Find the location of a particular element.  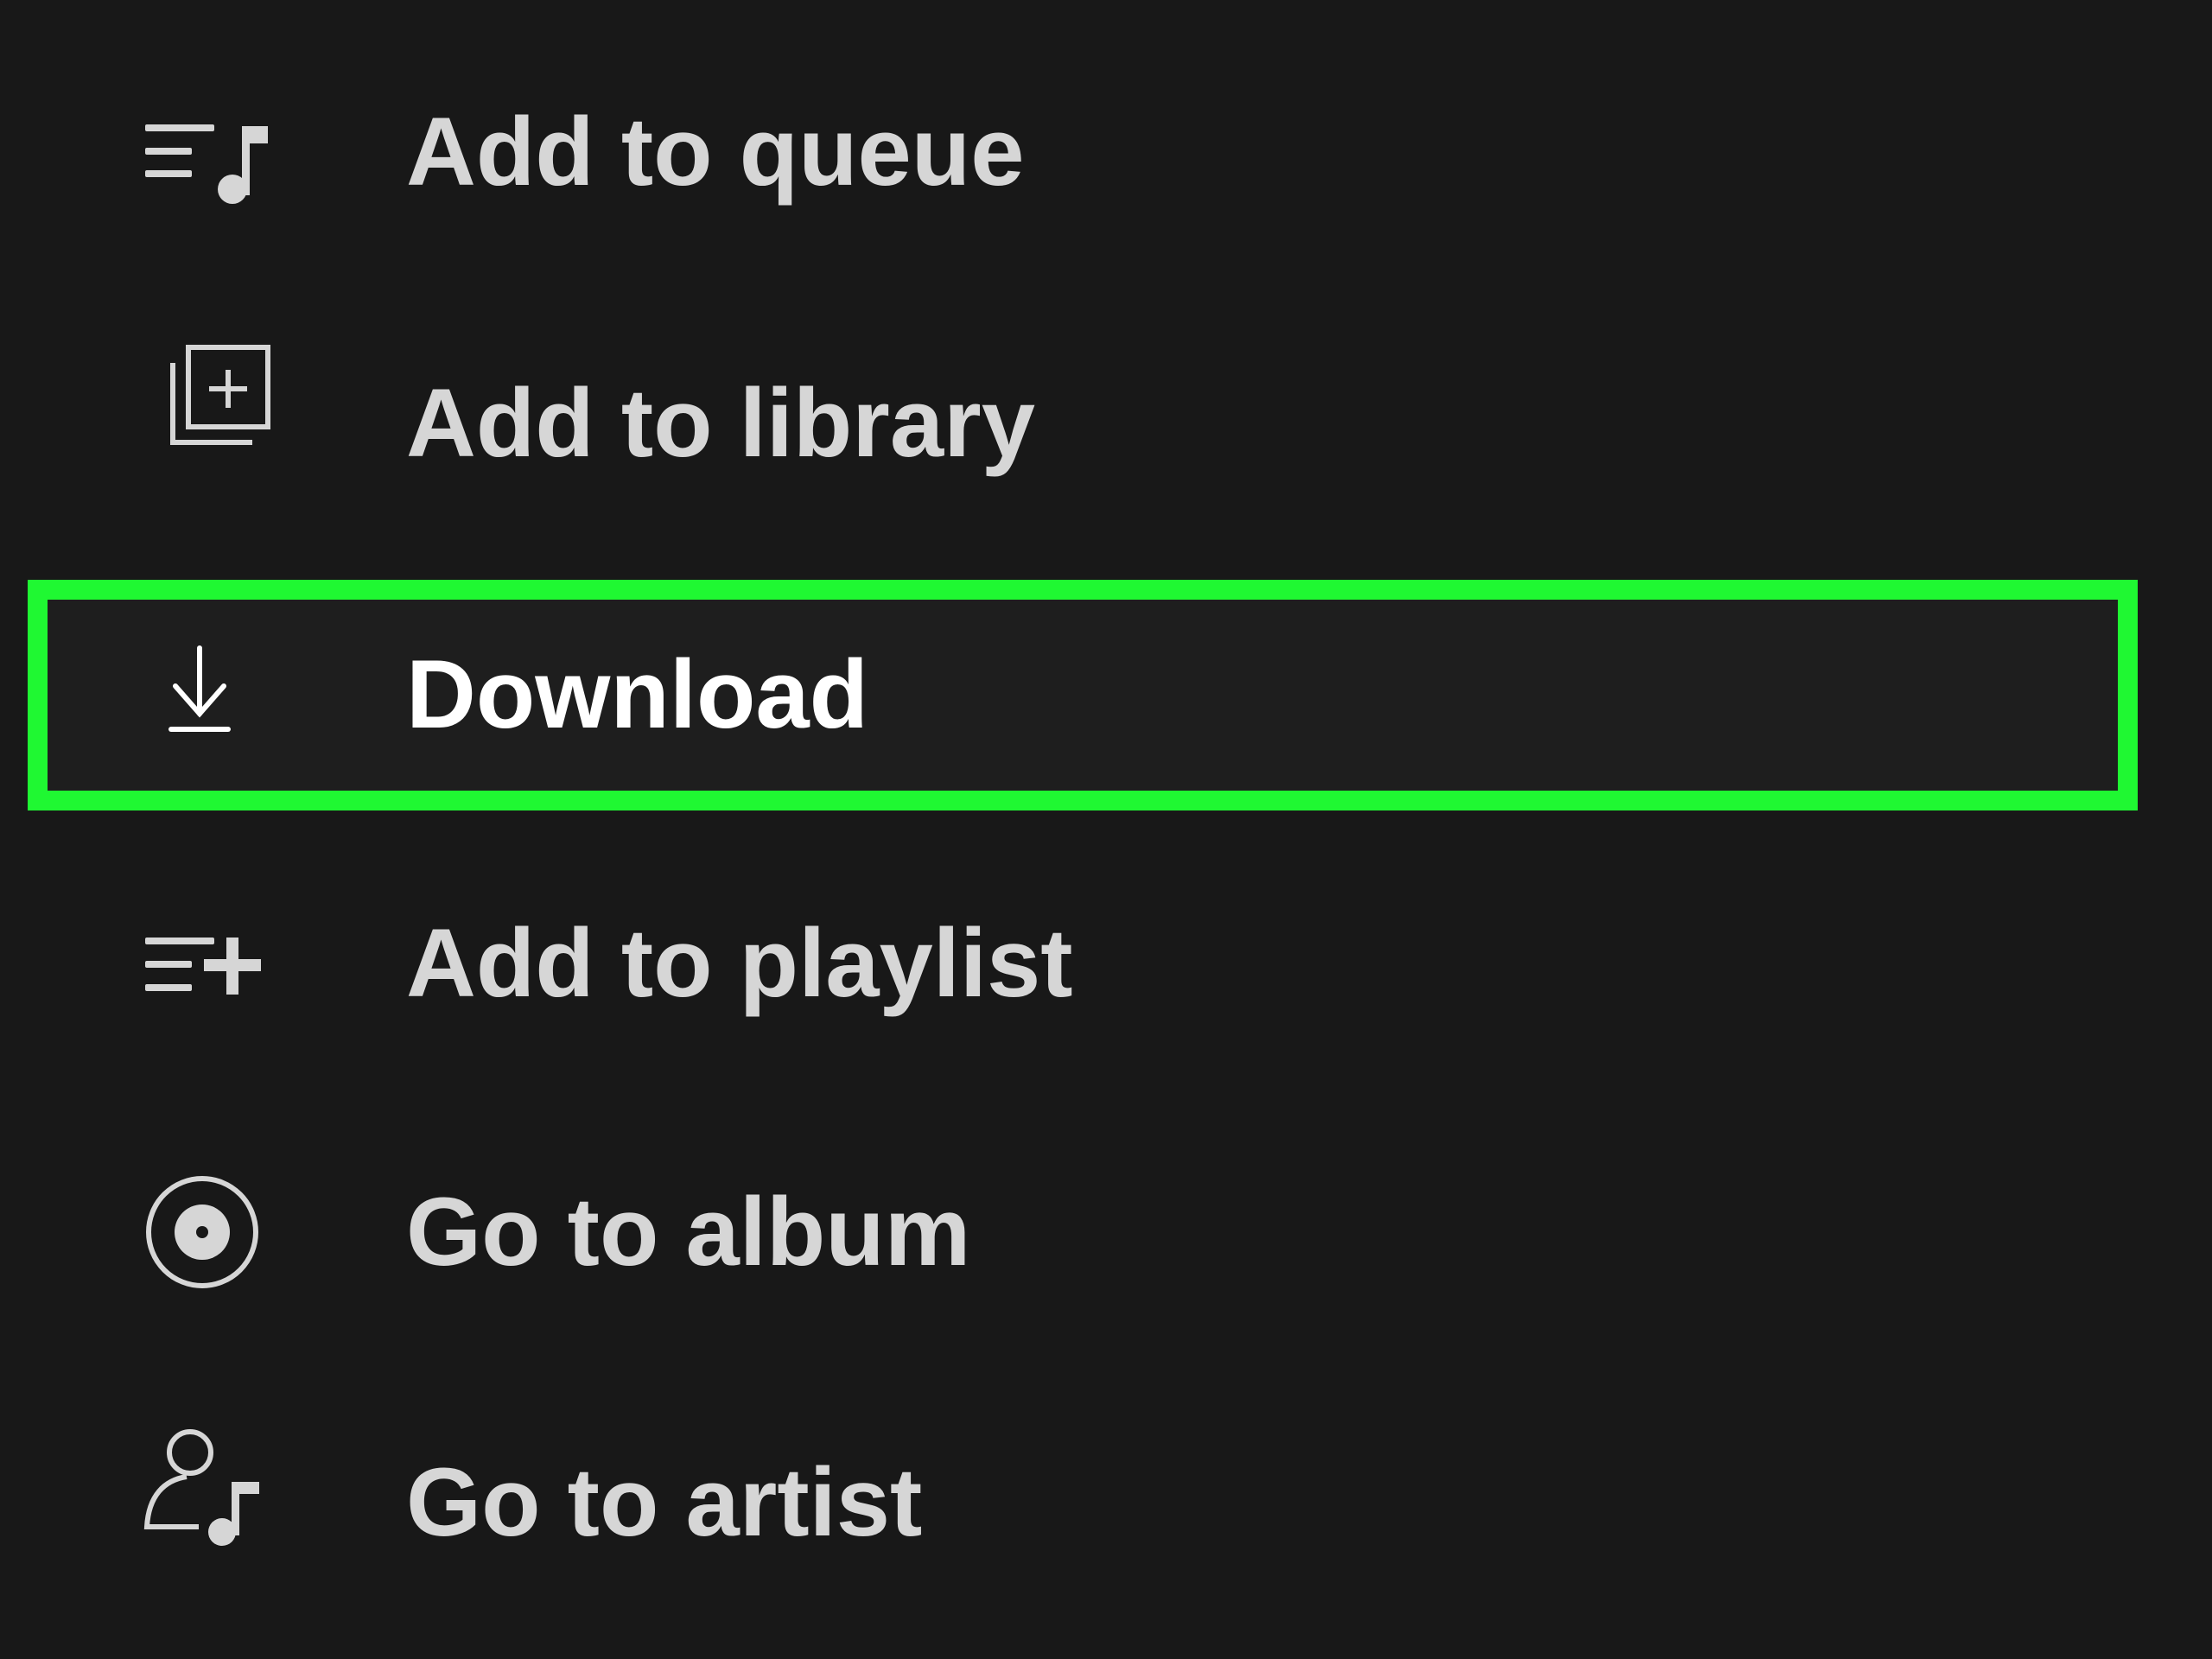

menu-item-label: Add to playlist is located at coordinates (739, 963).